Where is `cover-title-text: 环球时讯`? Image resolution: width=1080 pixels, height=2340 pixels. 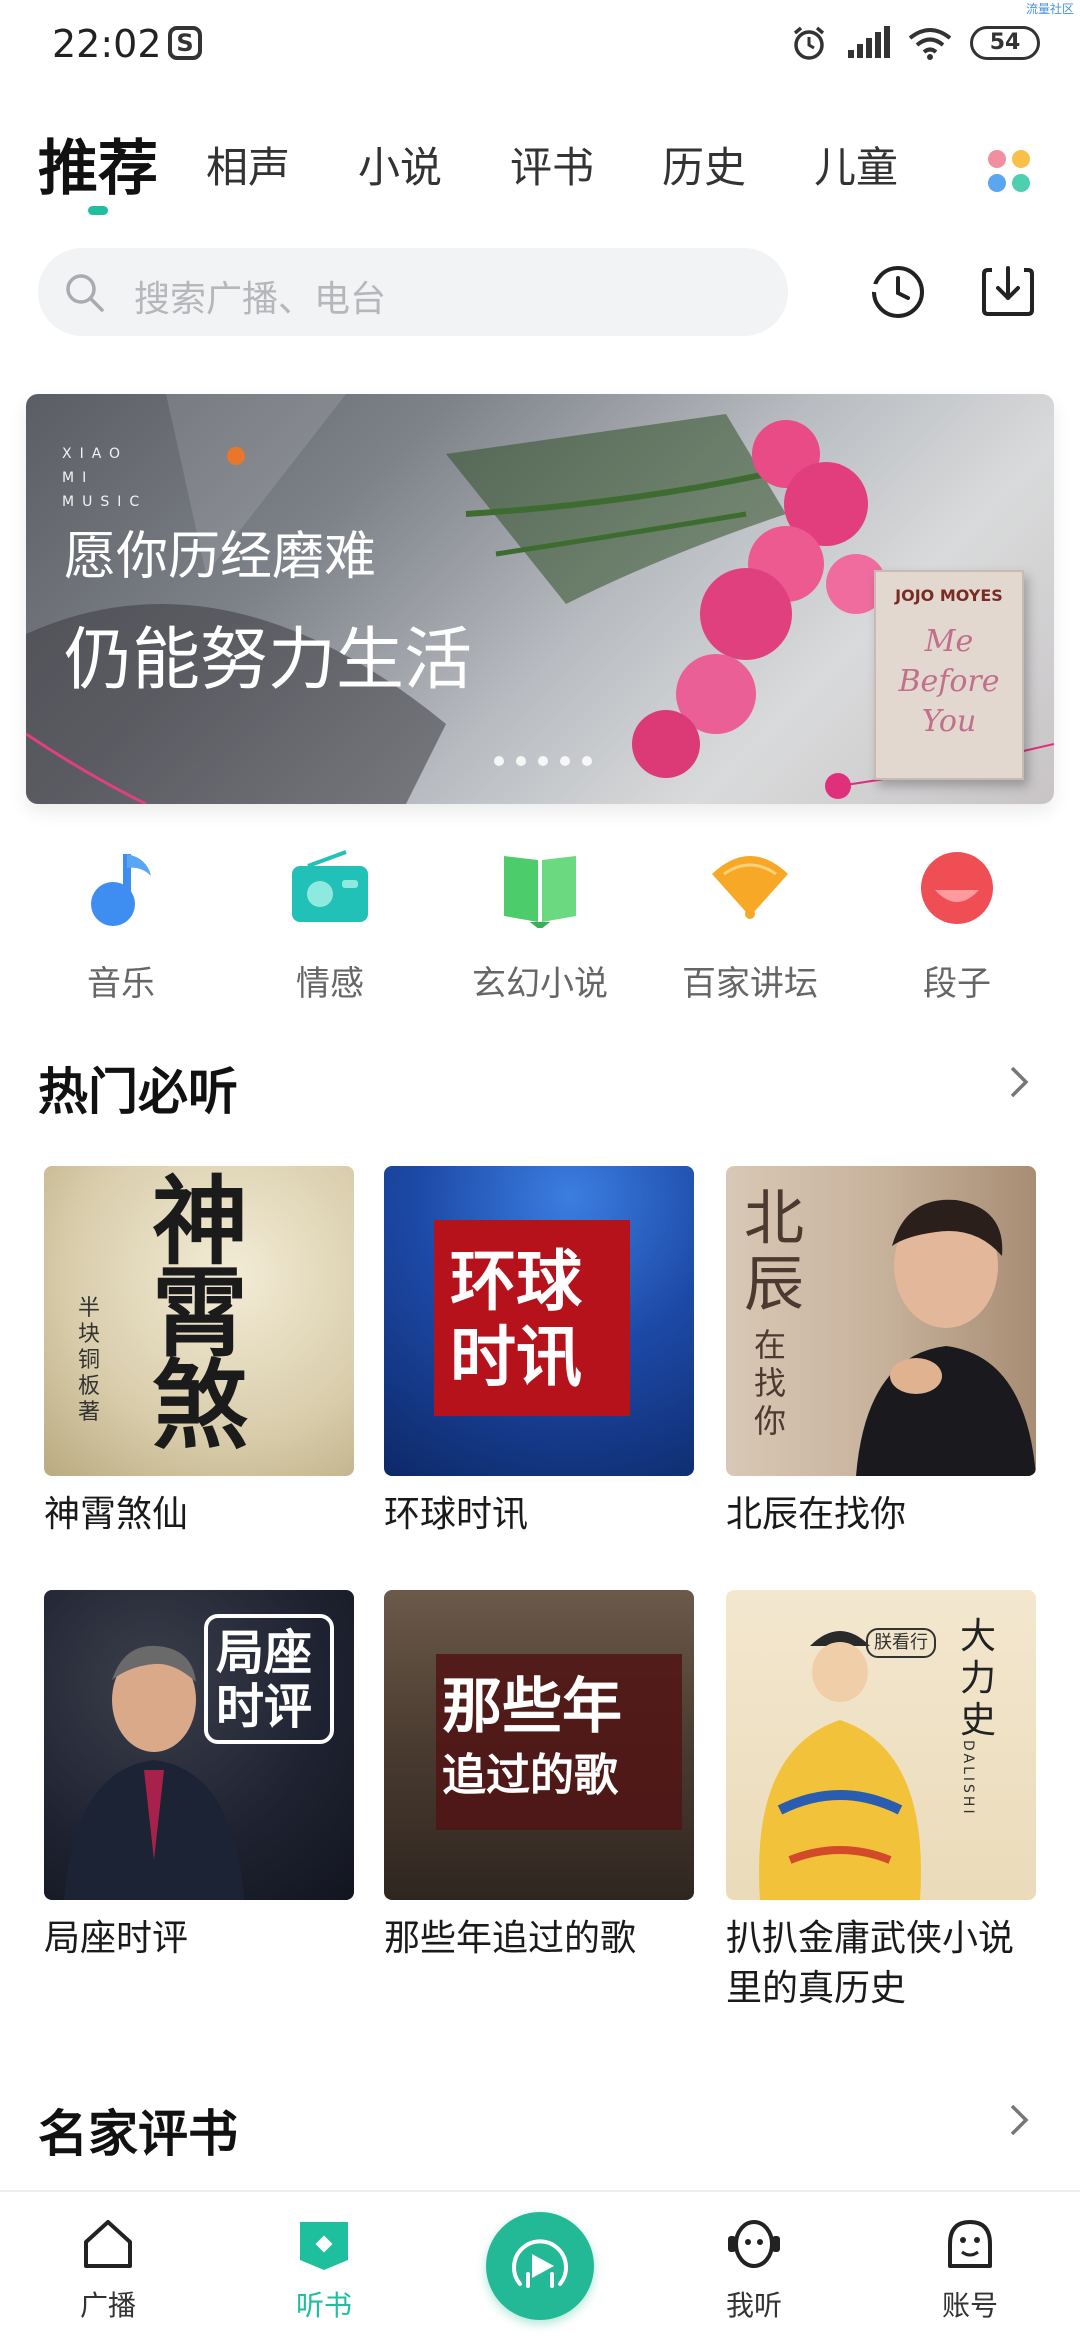
cover-title-text: 环球时讯 is located at coordinates (516, 1319).